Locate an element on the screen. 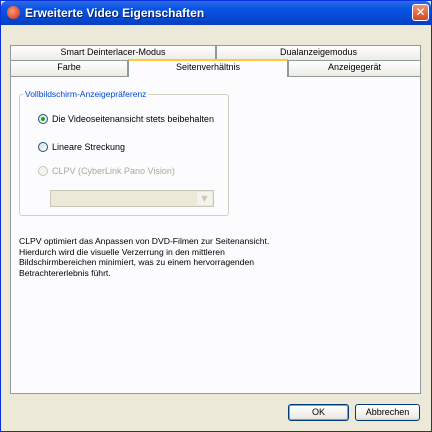  tab-label: Dualanzeigemodus is located at coordinates (318, 52).